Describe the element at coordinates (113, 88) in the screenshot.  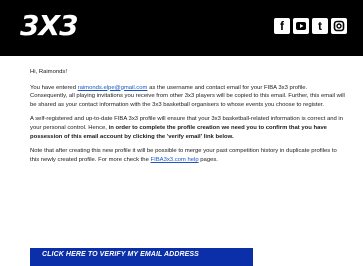
I see `email-address-link: raimonds.elpe@gmail.com` at that location.